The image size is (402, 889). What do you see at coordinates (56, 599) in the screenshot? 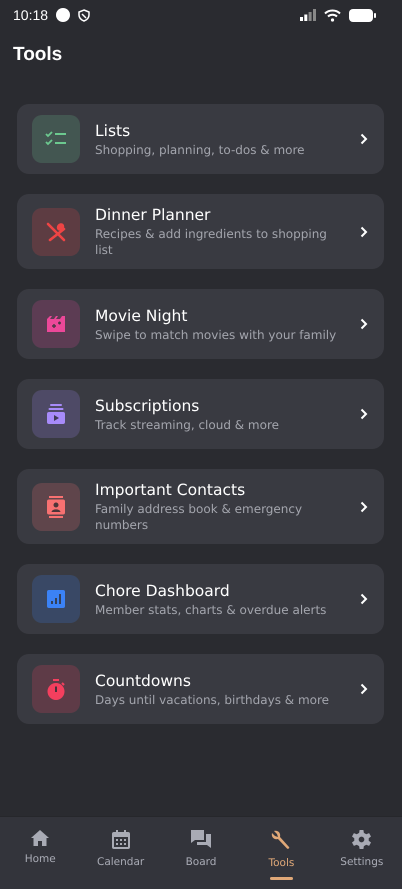
I see `bar-chart-icon` at bounding box center [56, 599].